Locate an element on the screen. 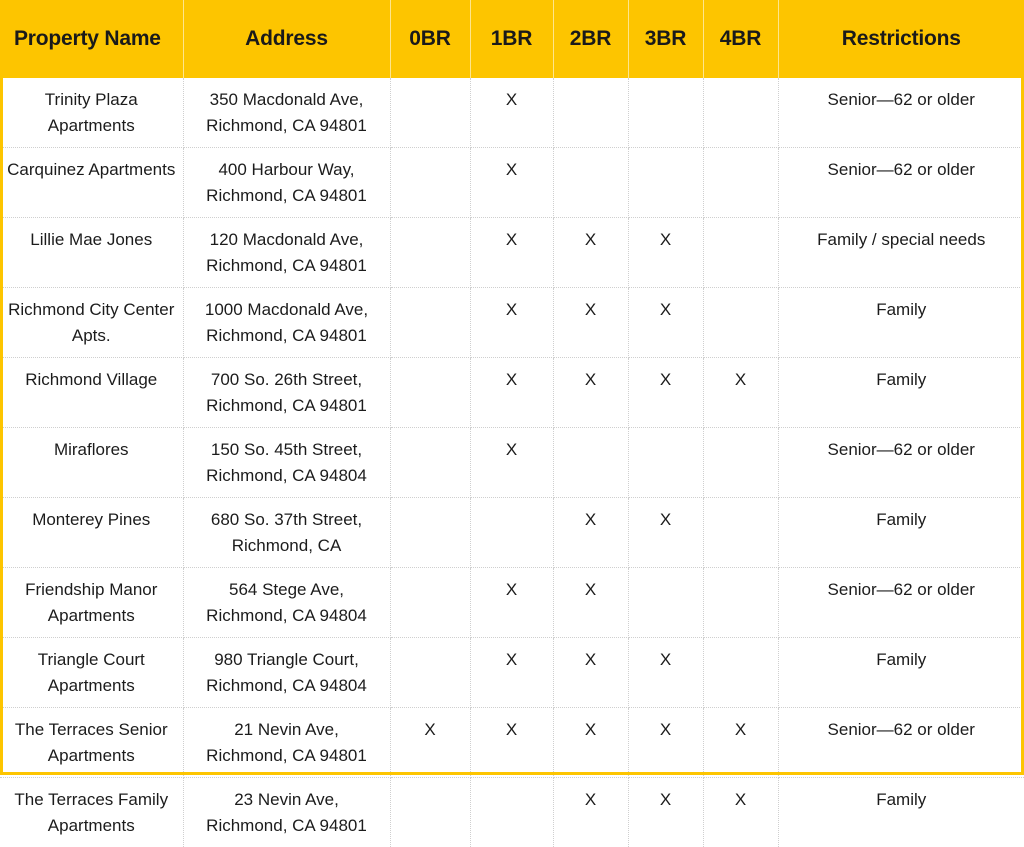  address-line-1: 23 Nevin Ave, is located at coordinates (287, 800).